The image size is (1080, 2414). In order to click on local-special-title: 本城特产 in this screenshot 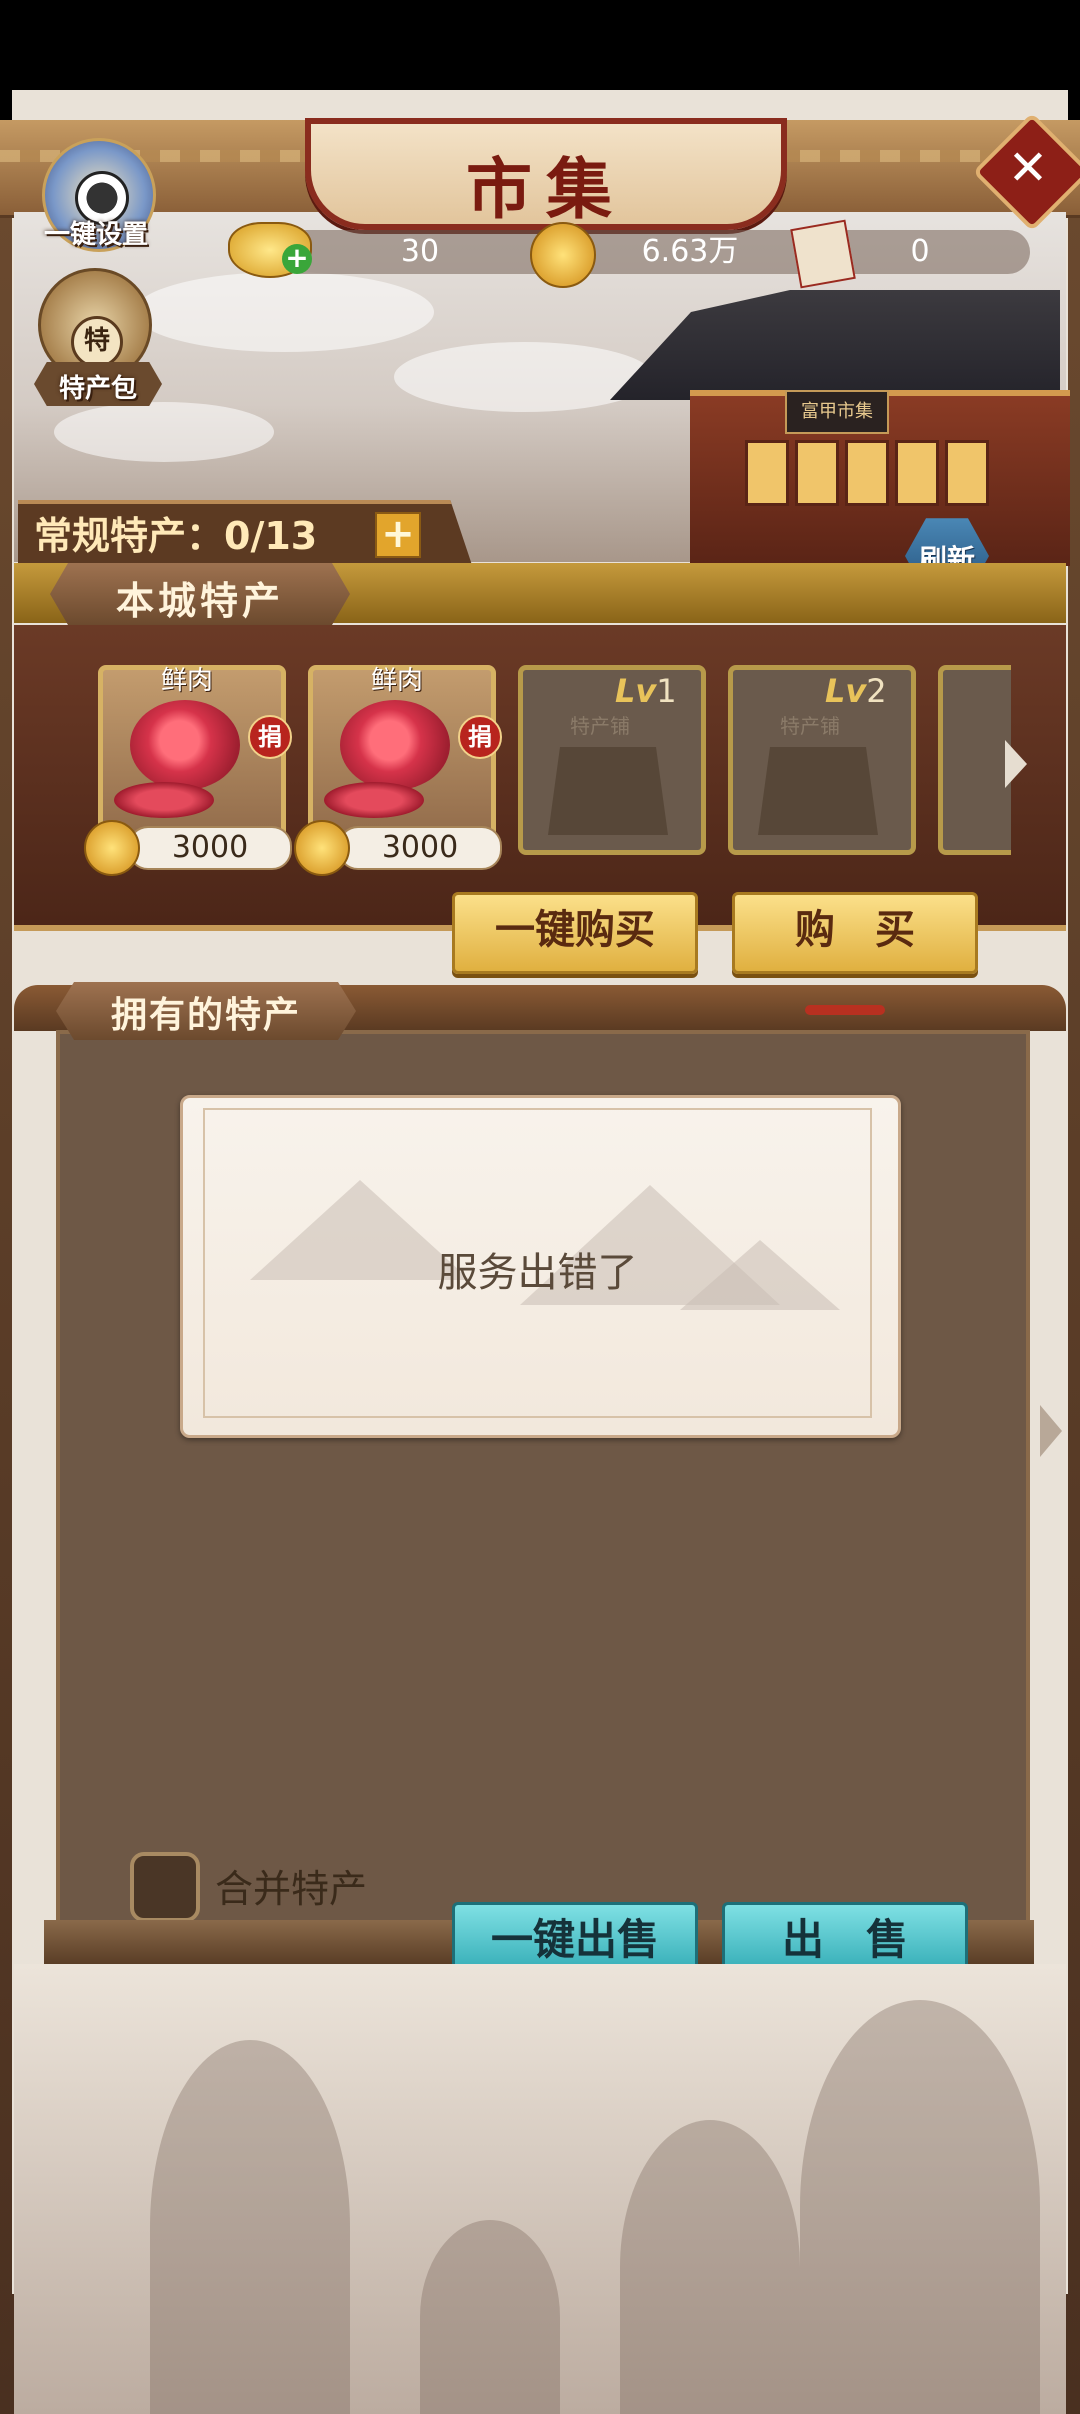, I will do `click(199, 601)`.